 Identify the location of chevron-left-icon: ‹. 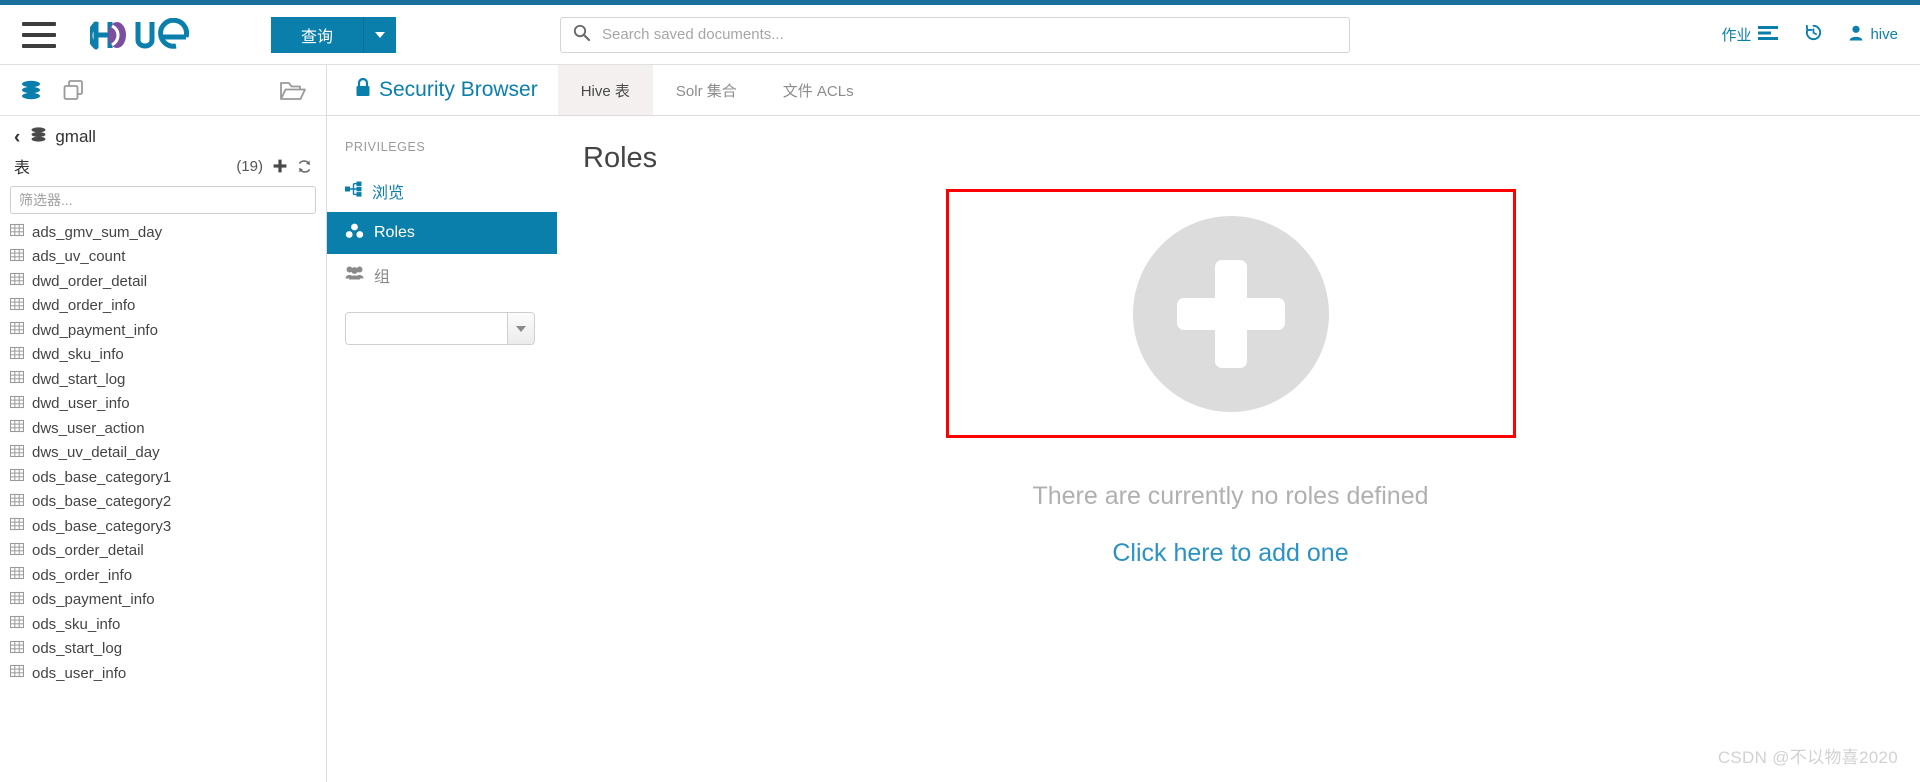
(17, 137).